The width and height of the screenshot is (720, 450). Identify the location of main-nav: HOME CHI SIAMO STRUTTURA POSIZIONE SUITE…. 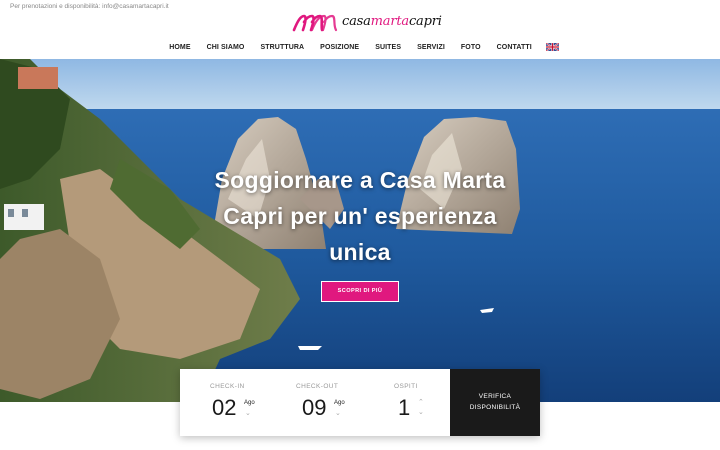
(360, 47).